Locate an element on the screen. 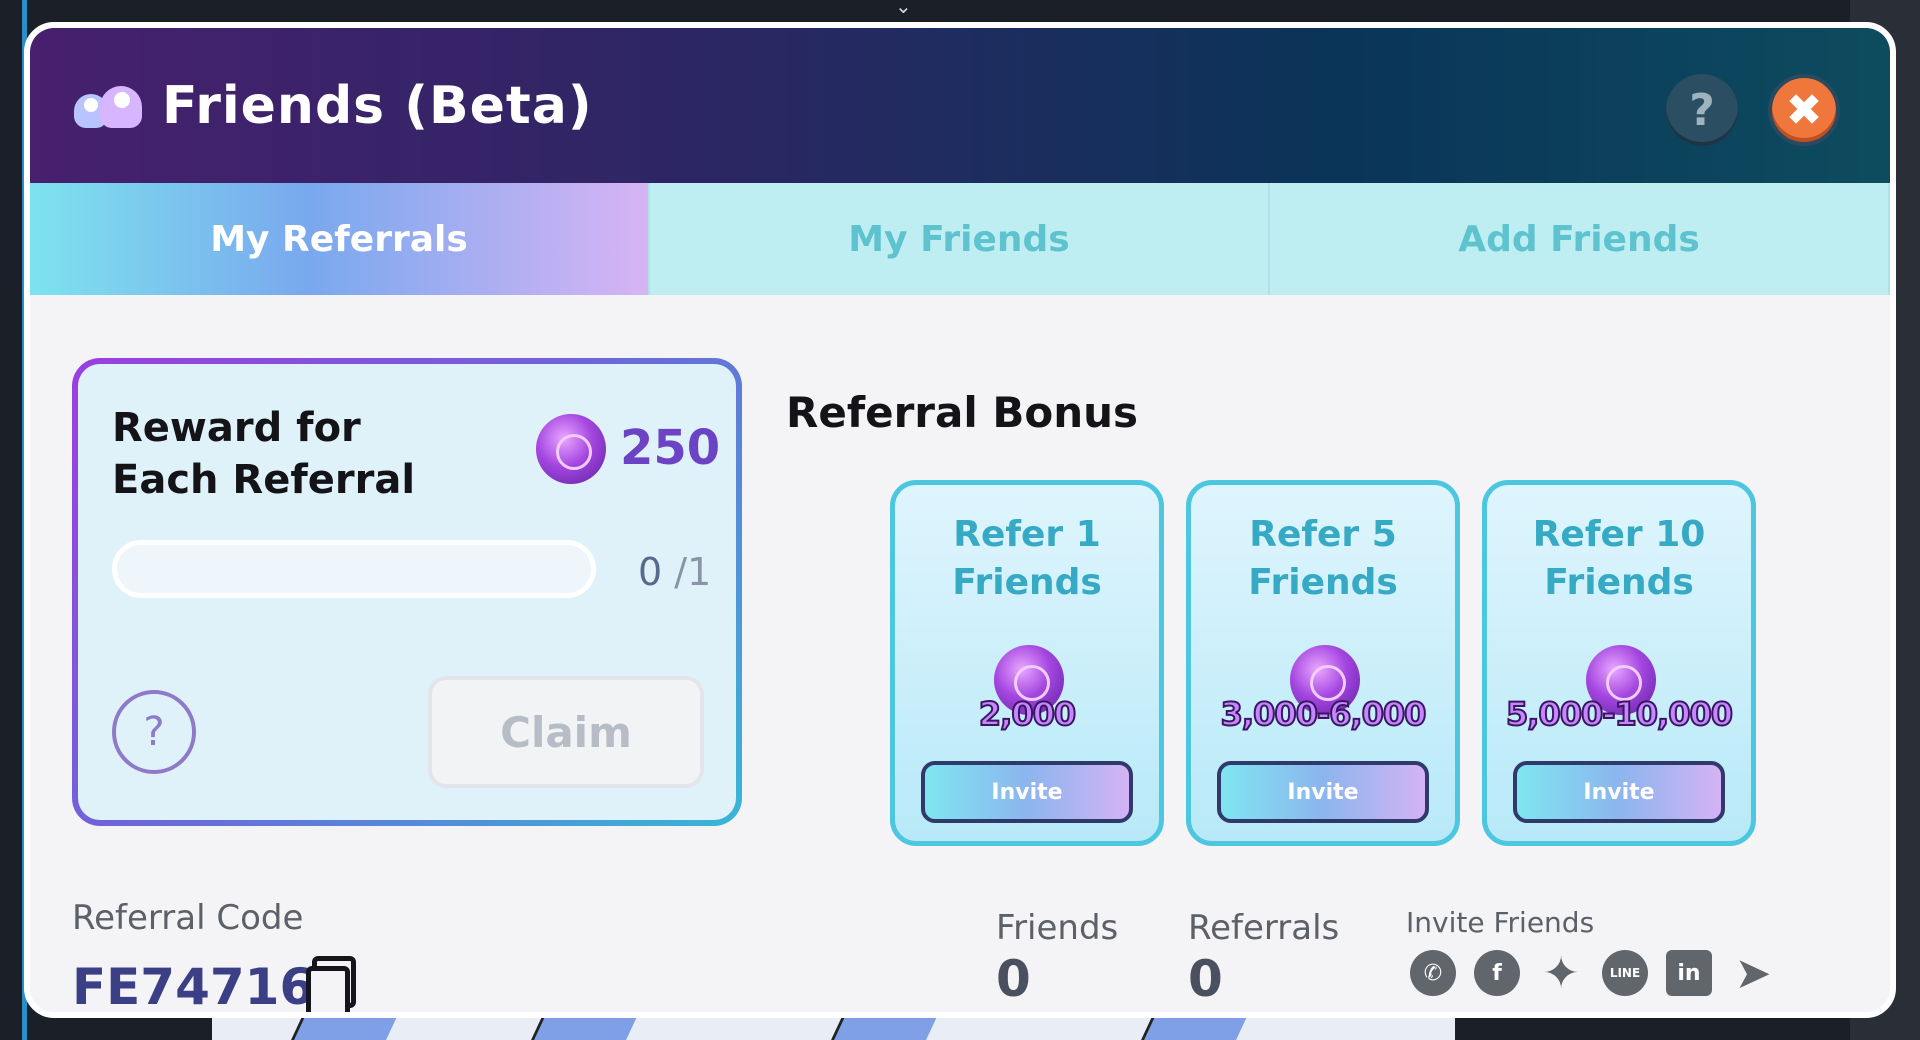 Image resolution: width=1920 pixels, height=1040 pixels. bonus-amount: 2,000 is located at coordinates (1027, 714).